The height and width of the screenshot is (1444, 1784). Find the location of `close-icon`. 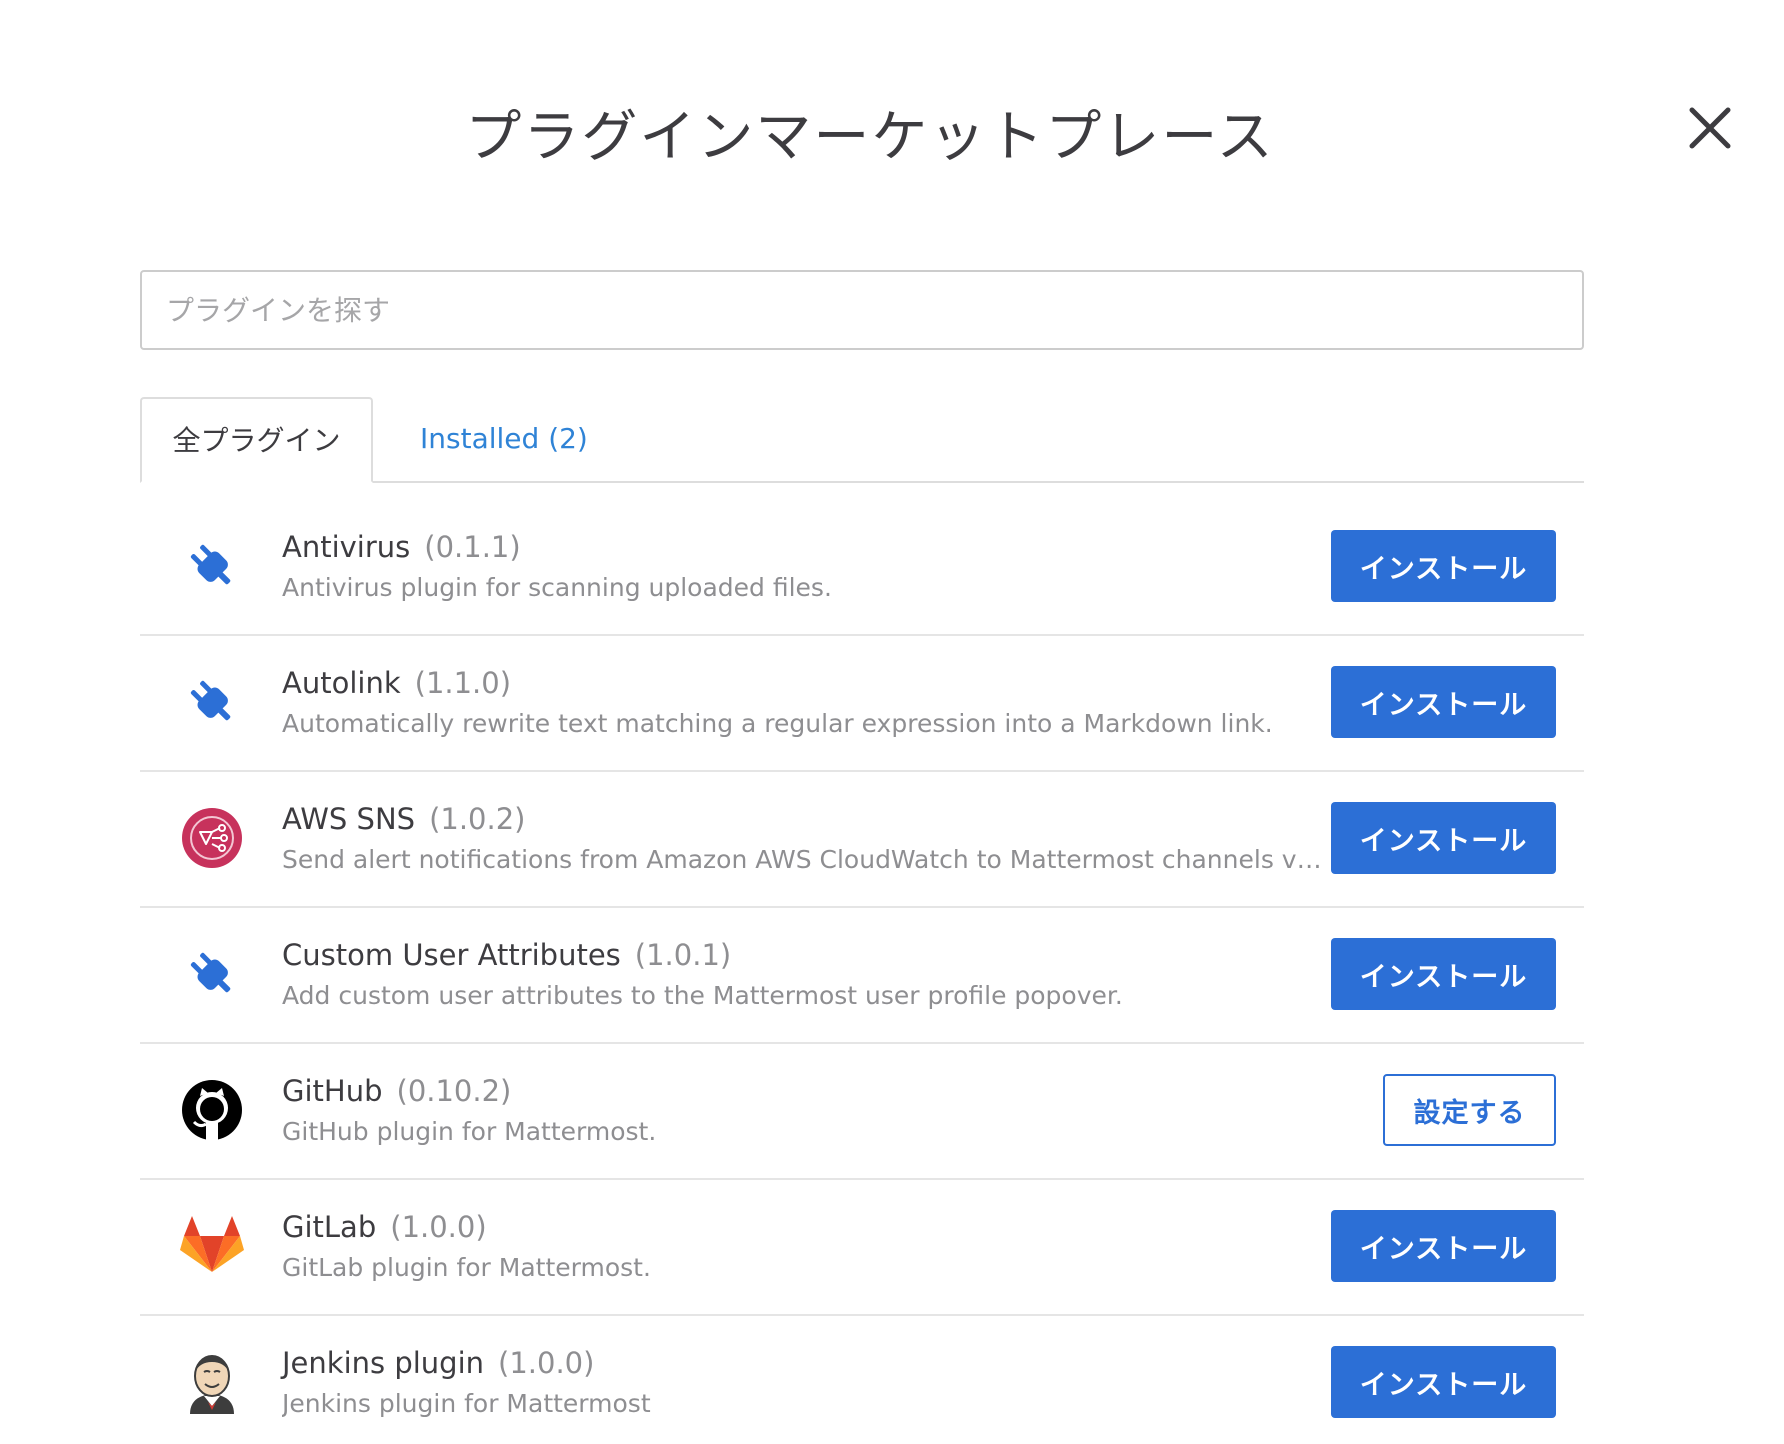

close-icon is located at coordinates (1710, 128).